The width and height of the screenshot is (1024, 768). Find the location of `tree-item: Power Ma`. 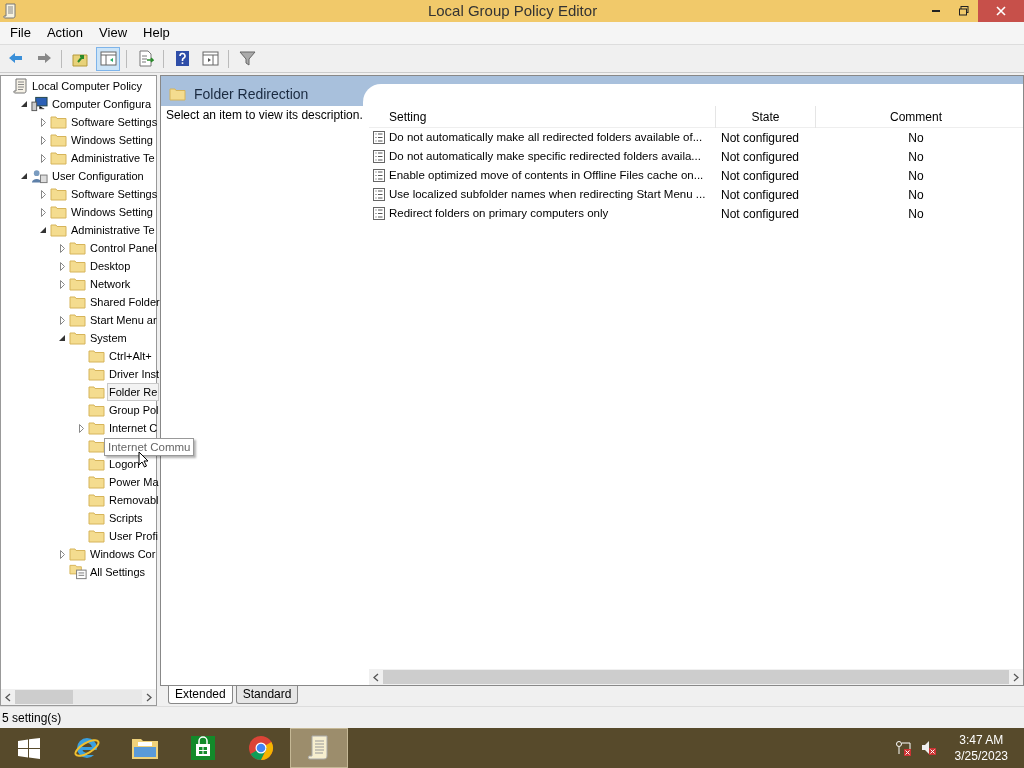

tree-item: Power Ma is located at coordinates (134, 482).